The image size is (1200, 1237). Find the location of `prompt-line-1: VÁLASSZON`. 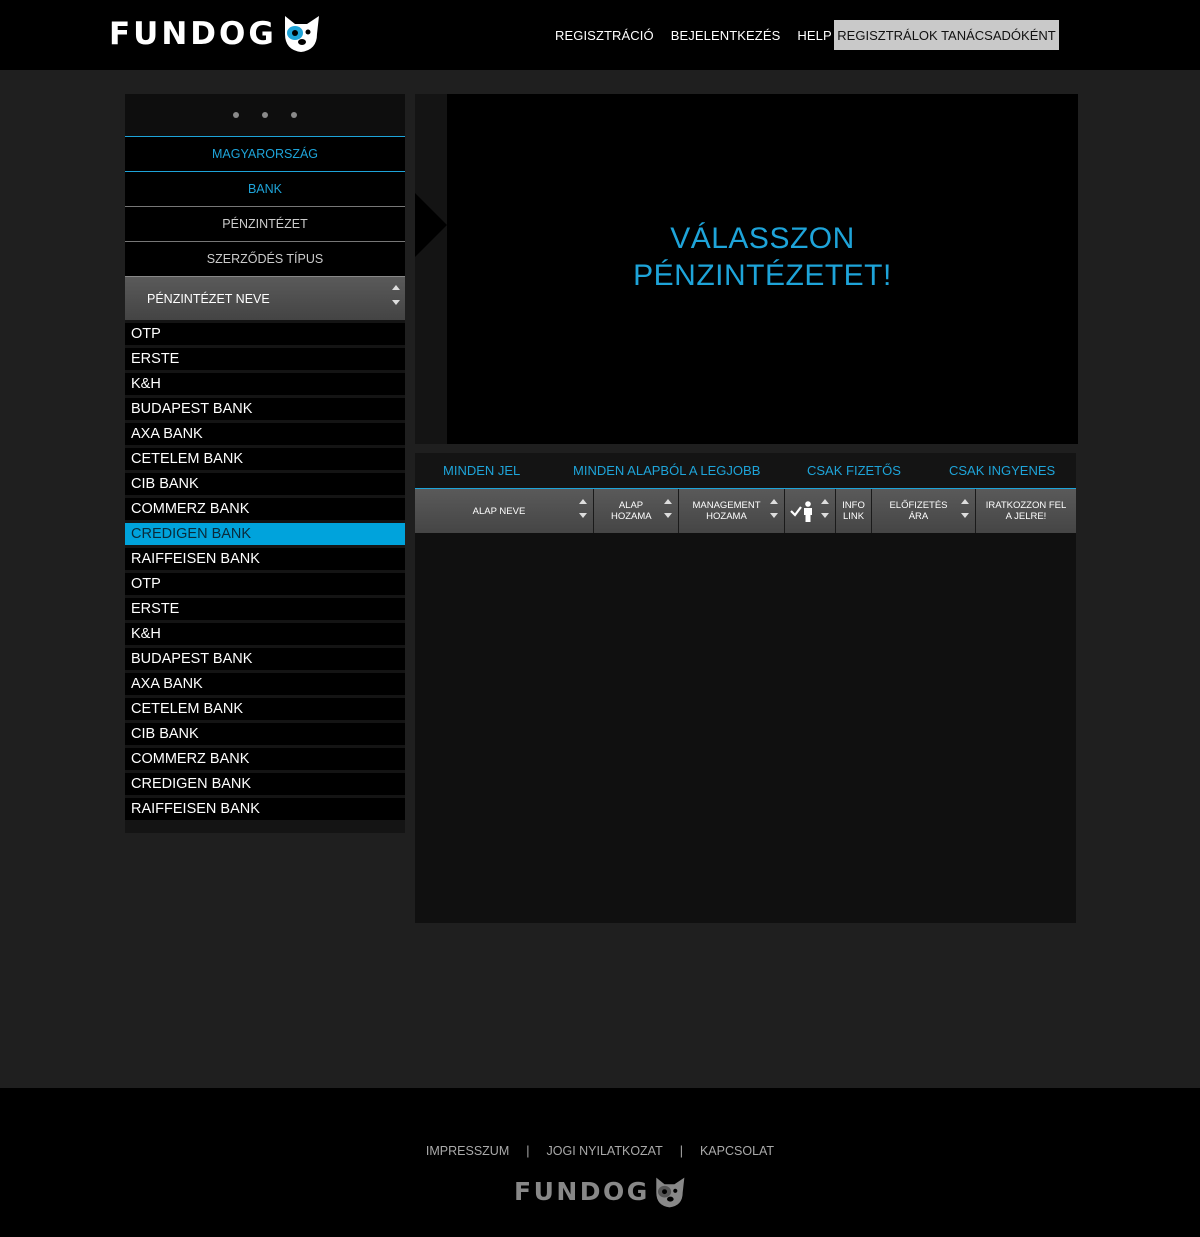

prompt-line-1: VÁLASSZON is located at coordinates (762, 238).